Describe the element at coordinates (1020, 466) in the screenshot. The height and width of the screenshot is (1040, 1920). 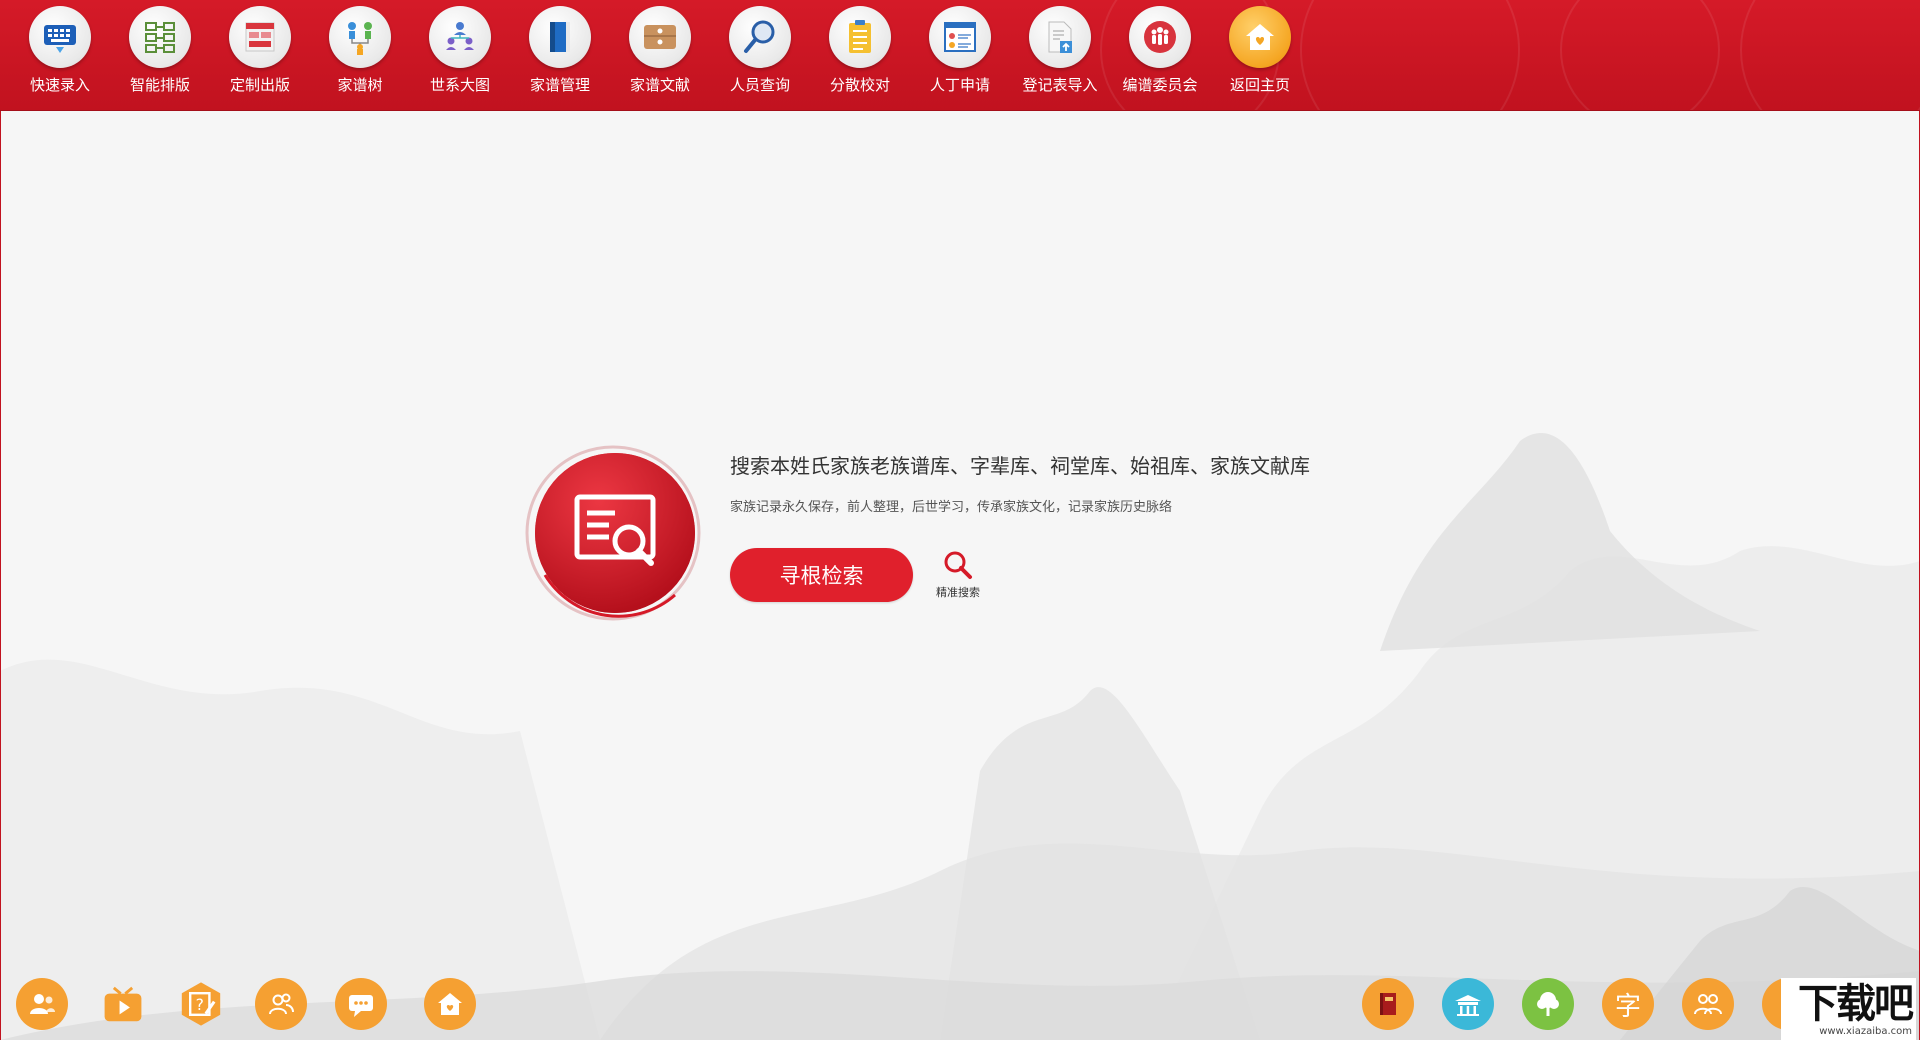
I see `search-headline: 搜索本姓氏家族老族谱库、字辈库、祠堂库、始祖库、家族文献库` at that location.